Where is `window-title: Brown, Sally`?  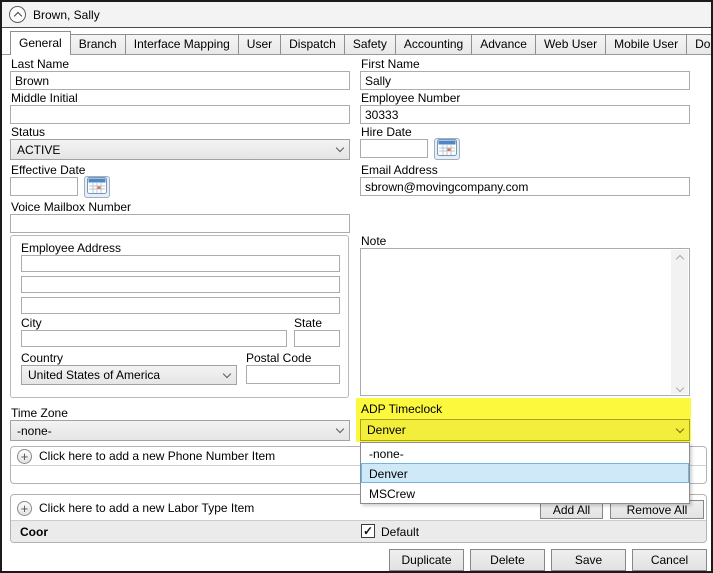
window-title: Brown, Sally is located at coordinates (66, 14).